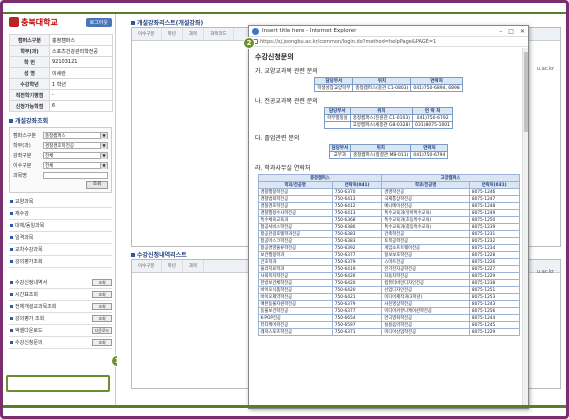  What do you see at coordinates (388, 192) in the screenshot?
I see `table-row: 경찰행정학전공 750-6370 경영학전공 8075-1246` at bounding box center [388, 192].